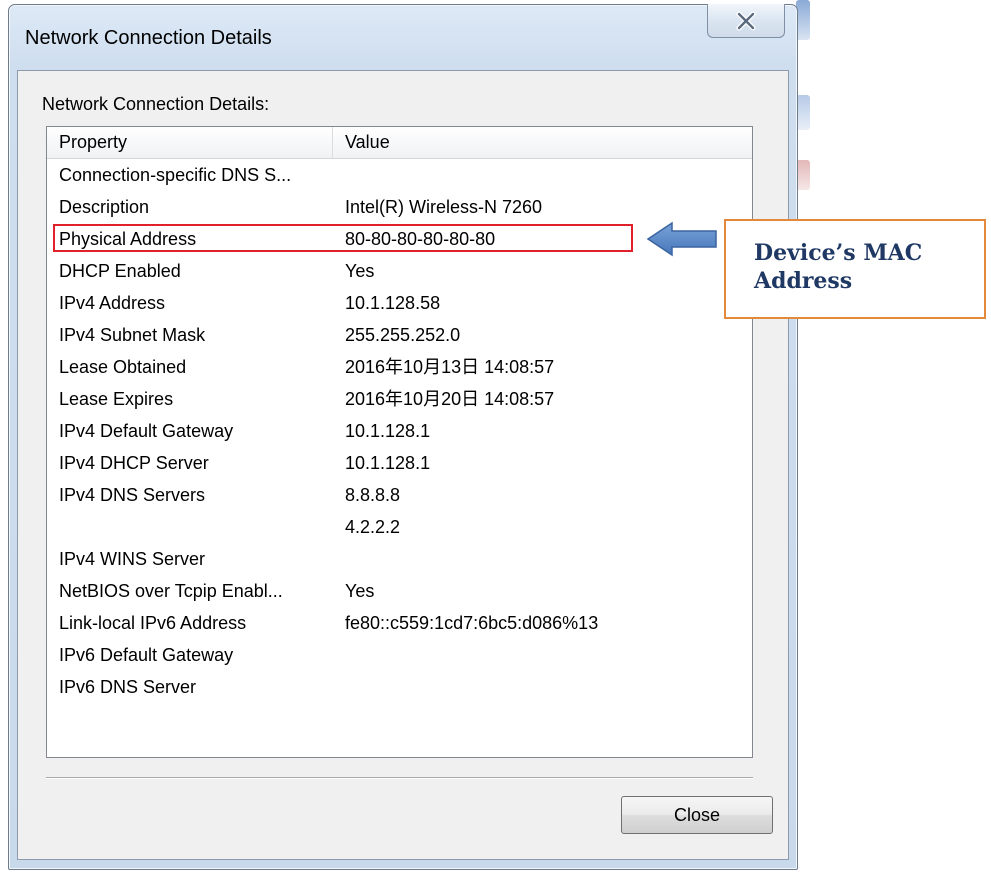 Image resolution: width=991 pixels, height=874 pixels. I want to click on list-row: IPv6 DNS Server, so click(399, 687).